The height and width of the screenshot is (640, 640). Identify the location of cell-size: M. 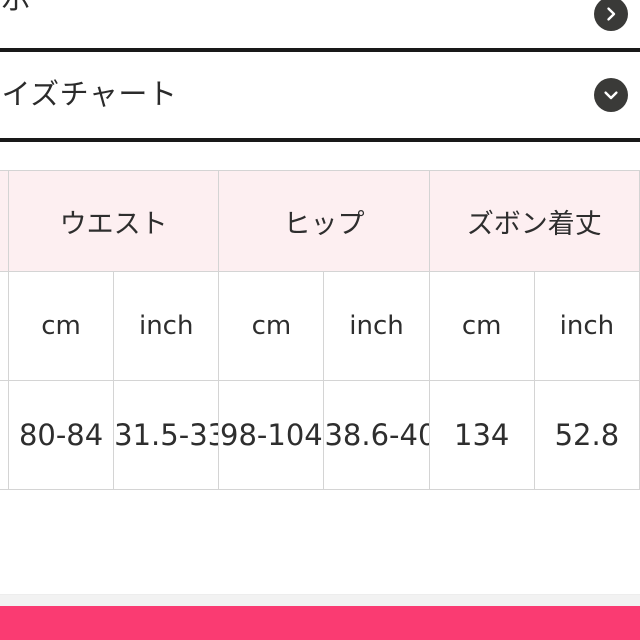
(4, 435).